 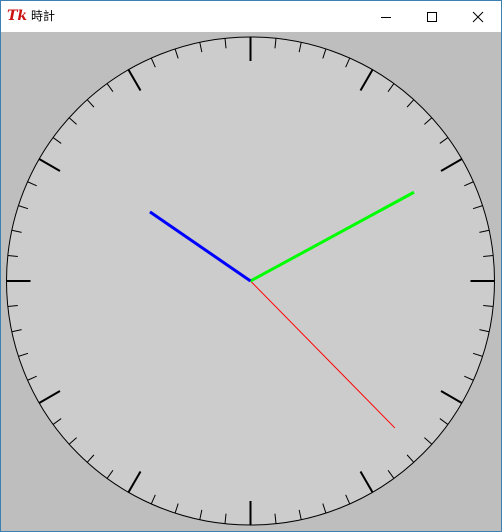 I want to click on maximize-icon, so click(x=432, y=16).